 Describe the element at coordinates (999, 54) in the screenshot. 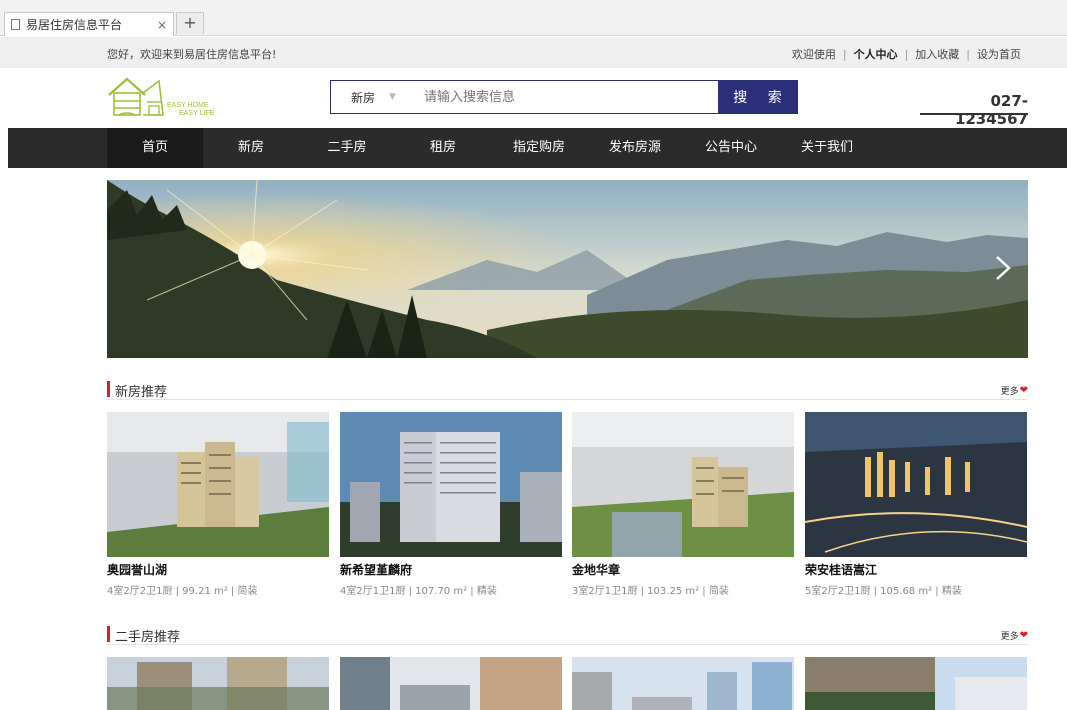

I see `set-homepage-link: 设为首页` at that location.